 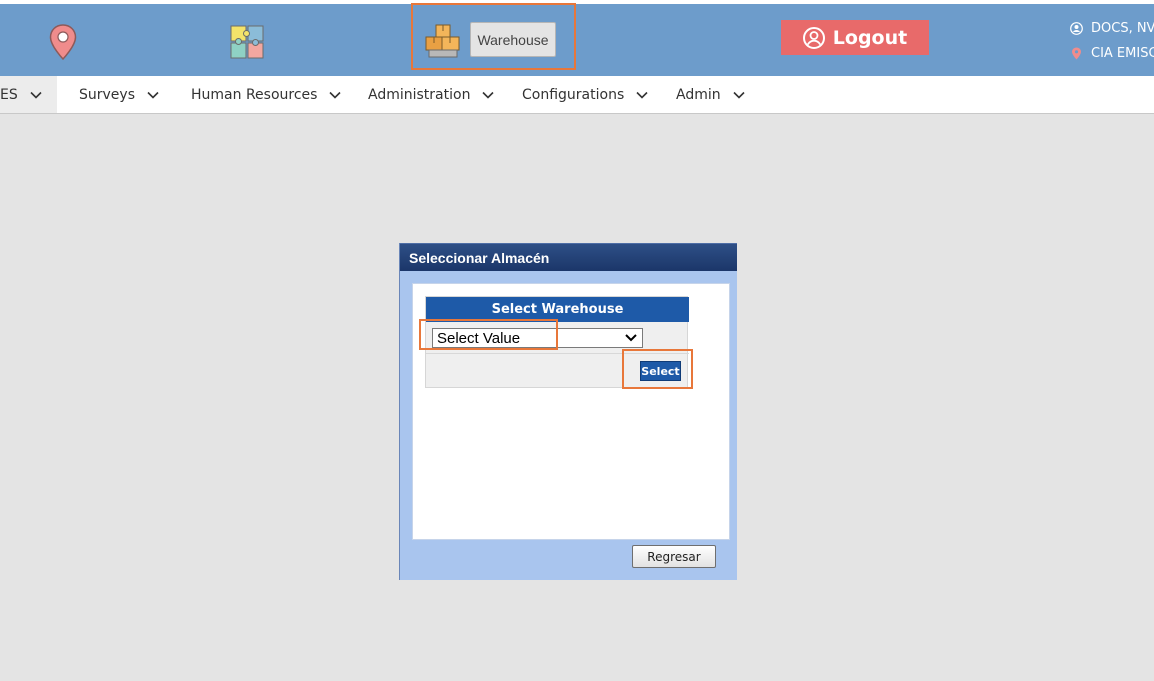 What do you see at coordinates (107, 94) in the screenshot?
I see `nav-label: Surveys` at bounding box center [107, 94].